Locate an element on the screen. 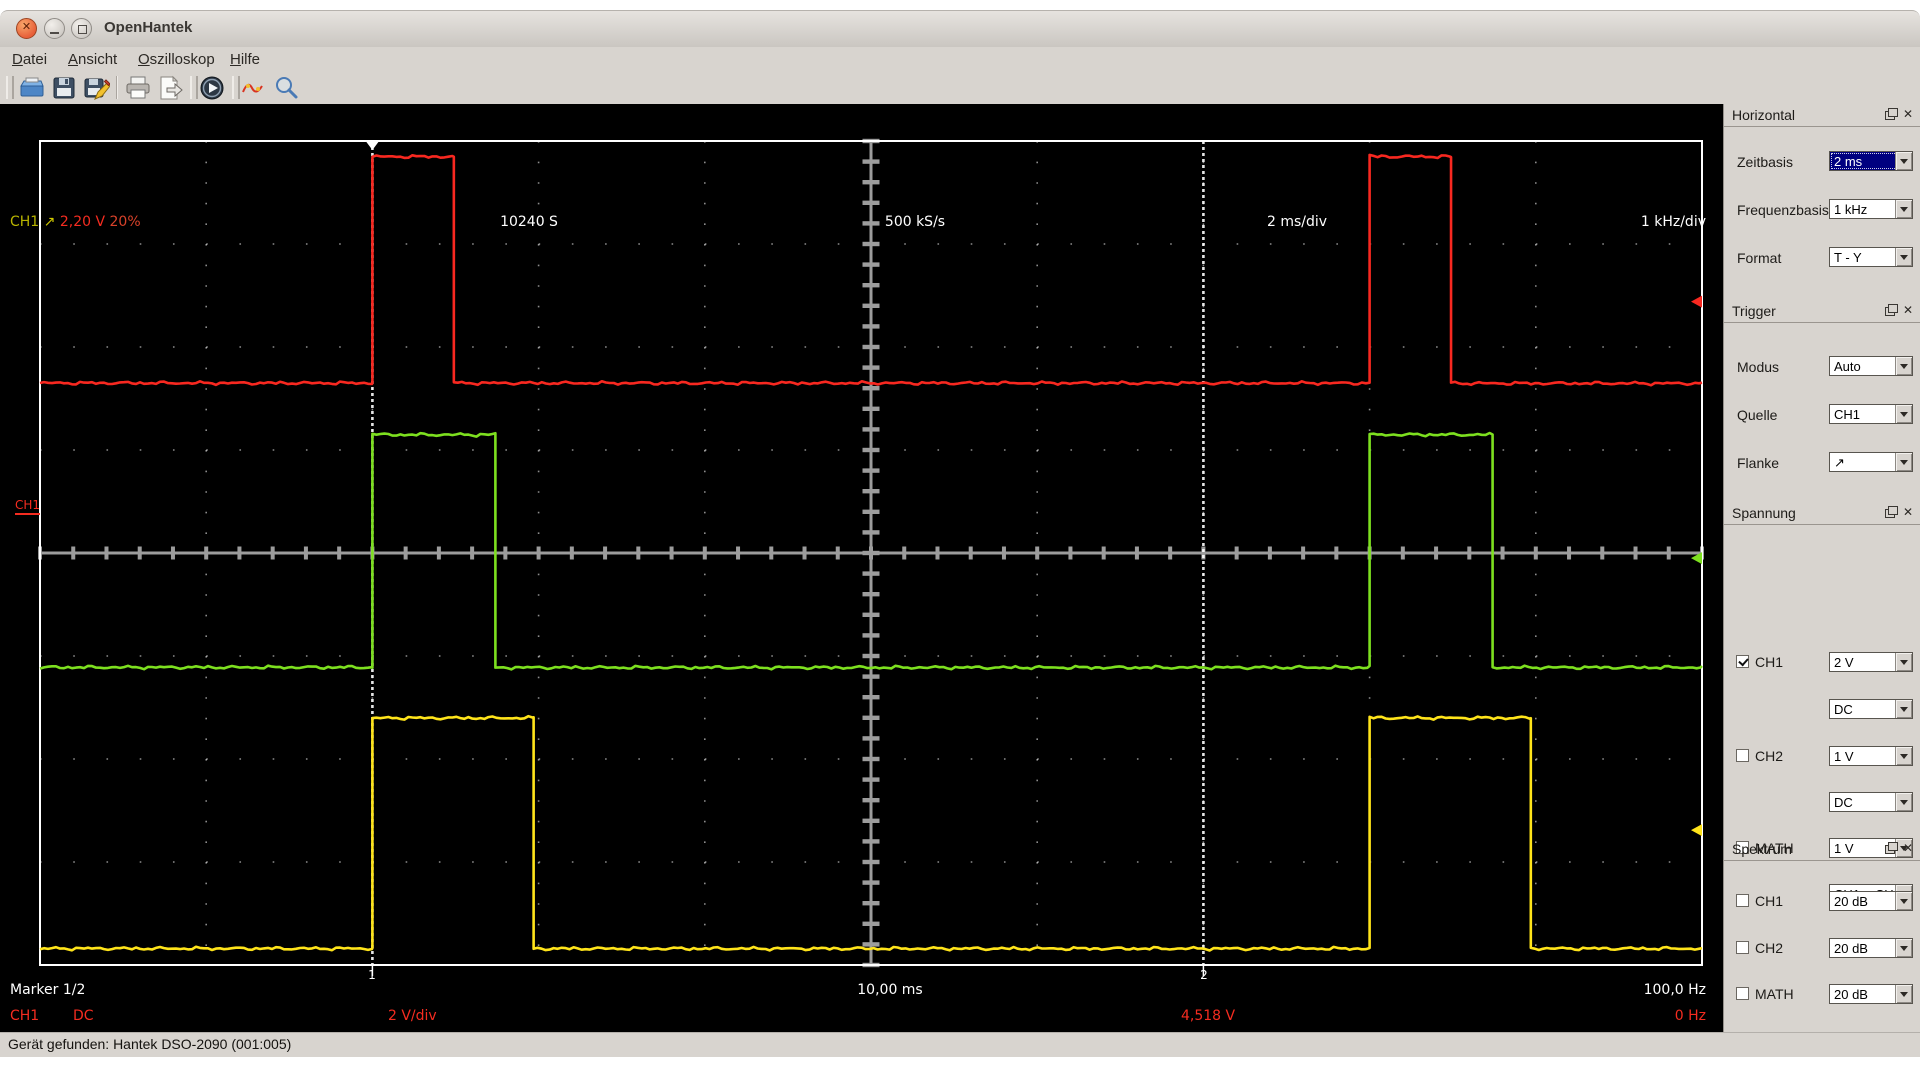 The width and height of the screenshot is (1920, 1080). panel-spektrum-header: Spektrum ✕ is located at coordinates (1822, 849).